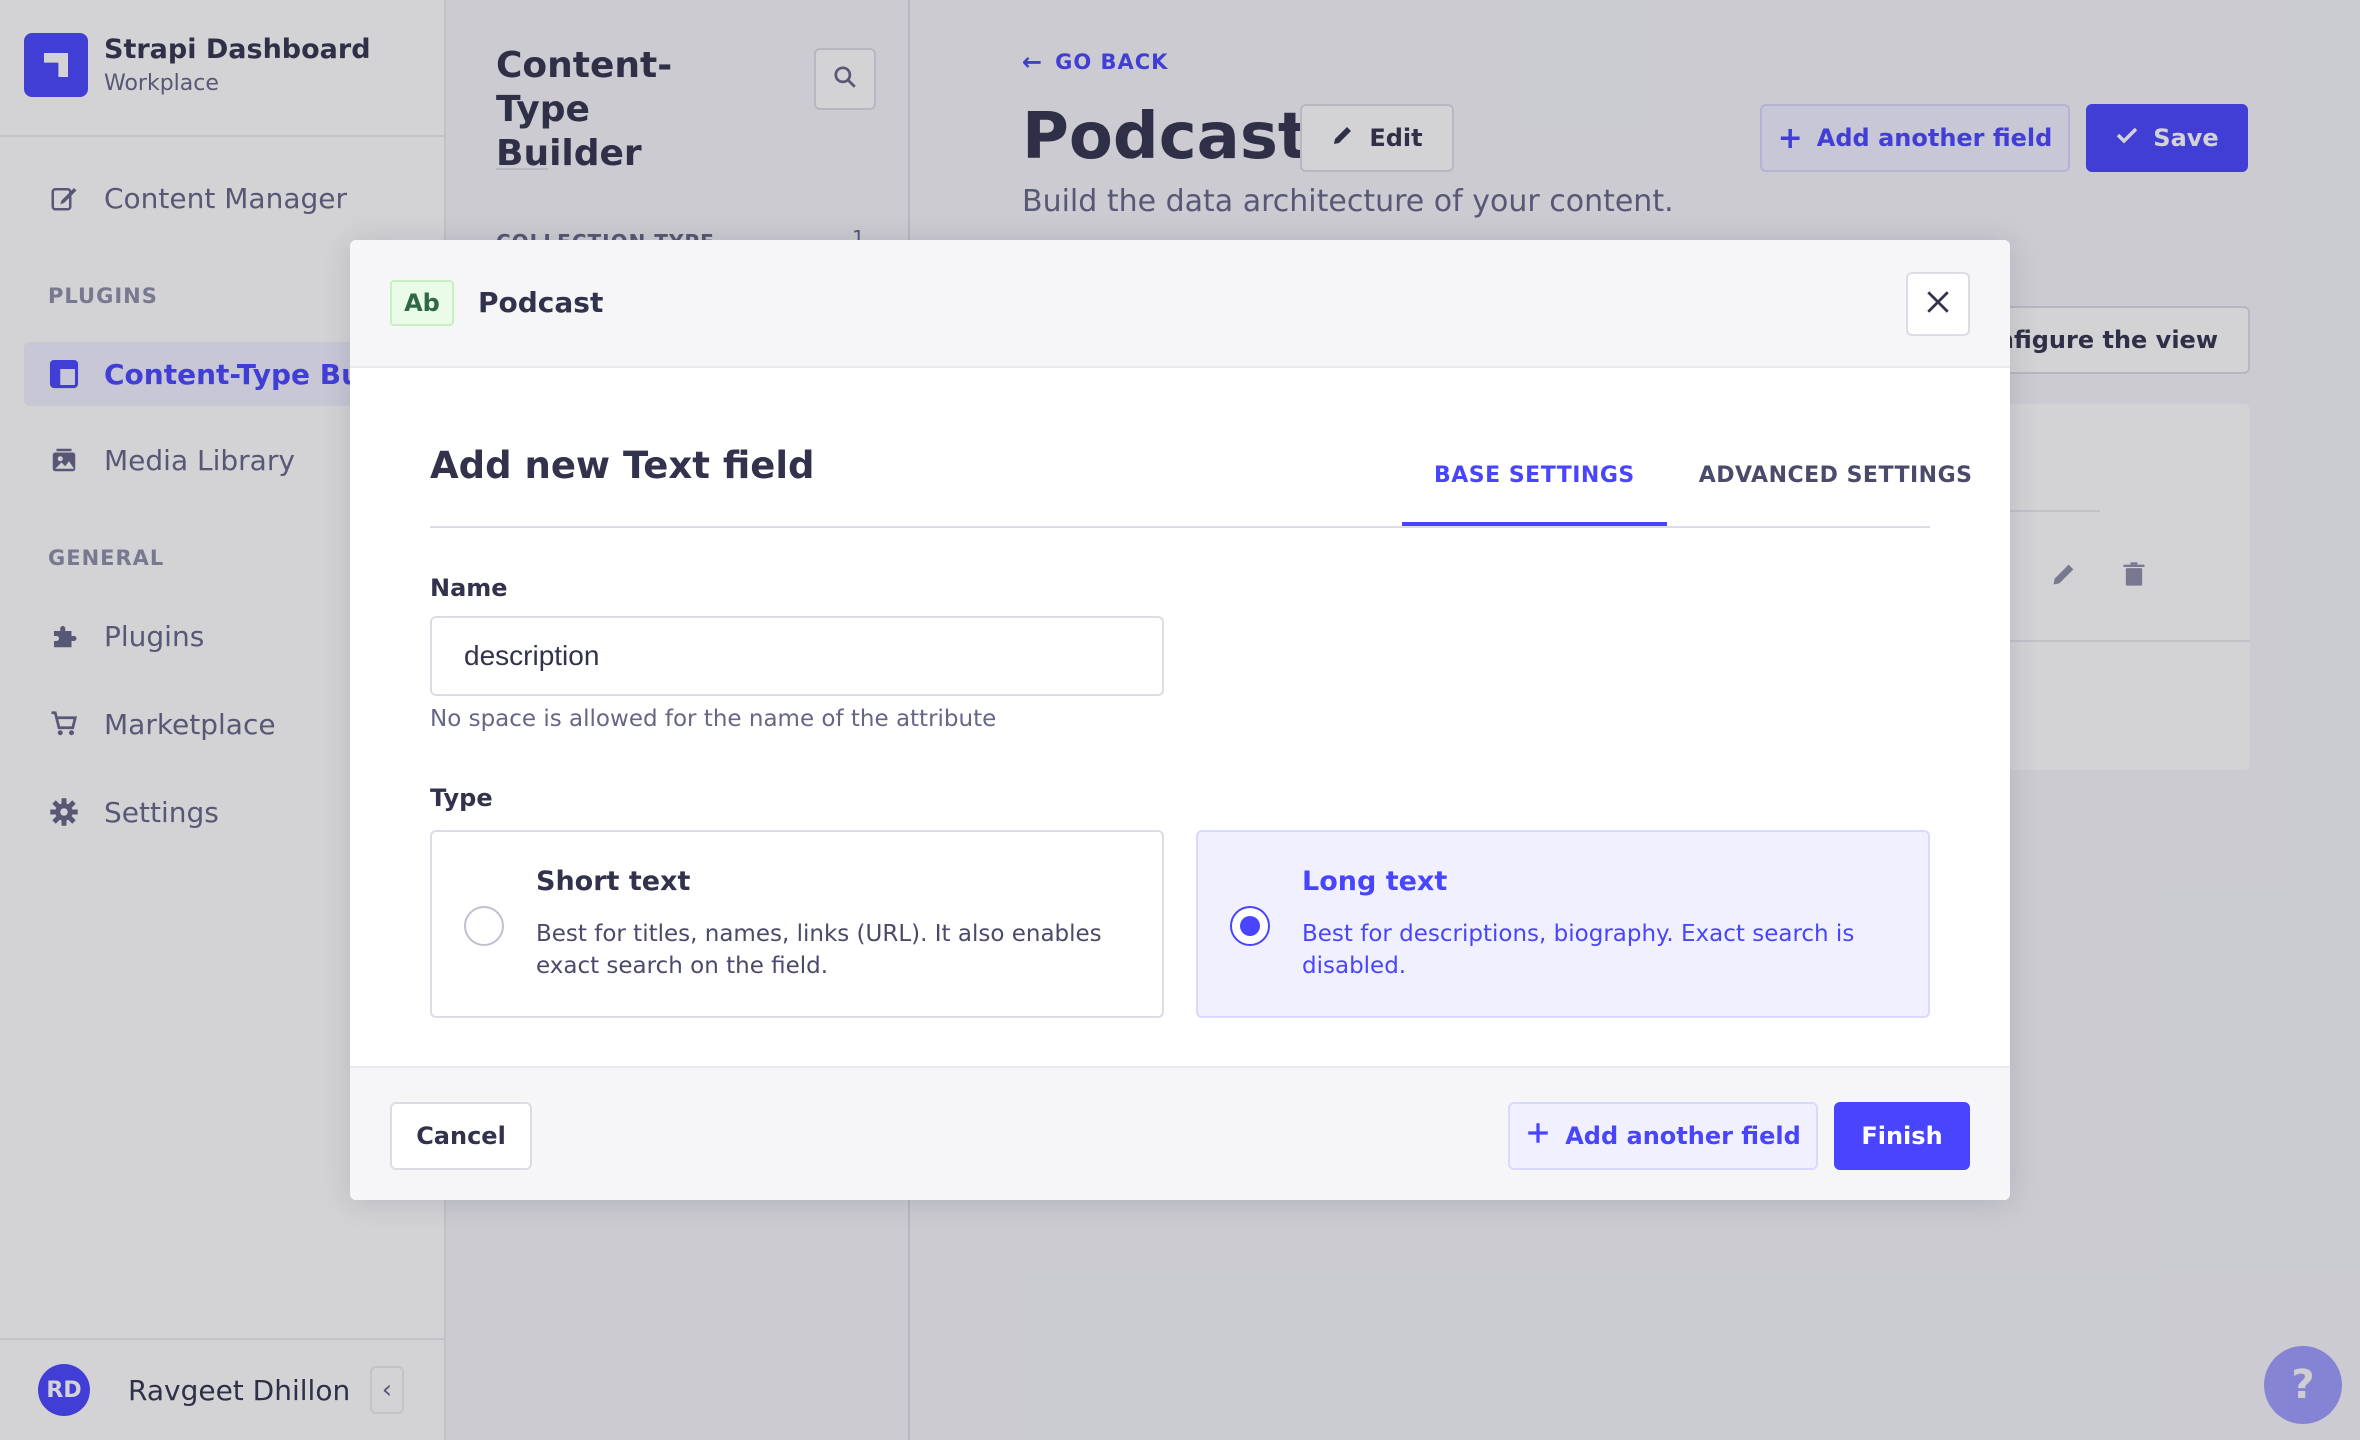 The image size is (2360, 1440). I want to click on close-button, so click(1938, 304).